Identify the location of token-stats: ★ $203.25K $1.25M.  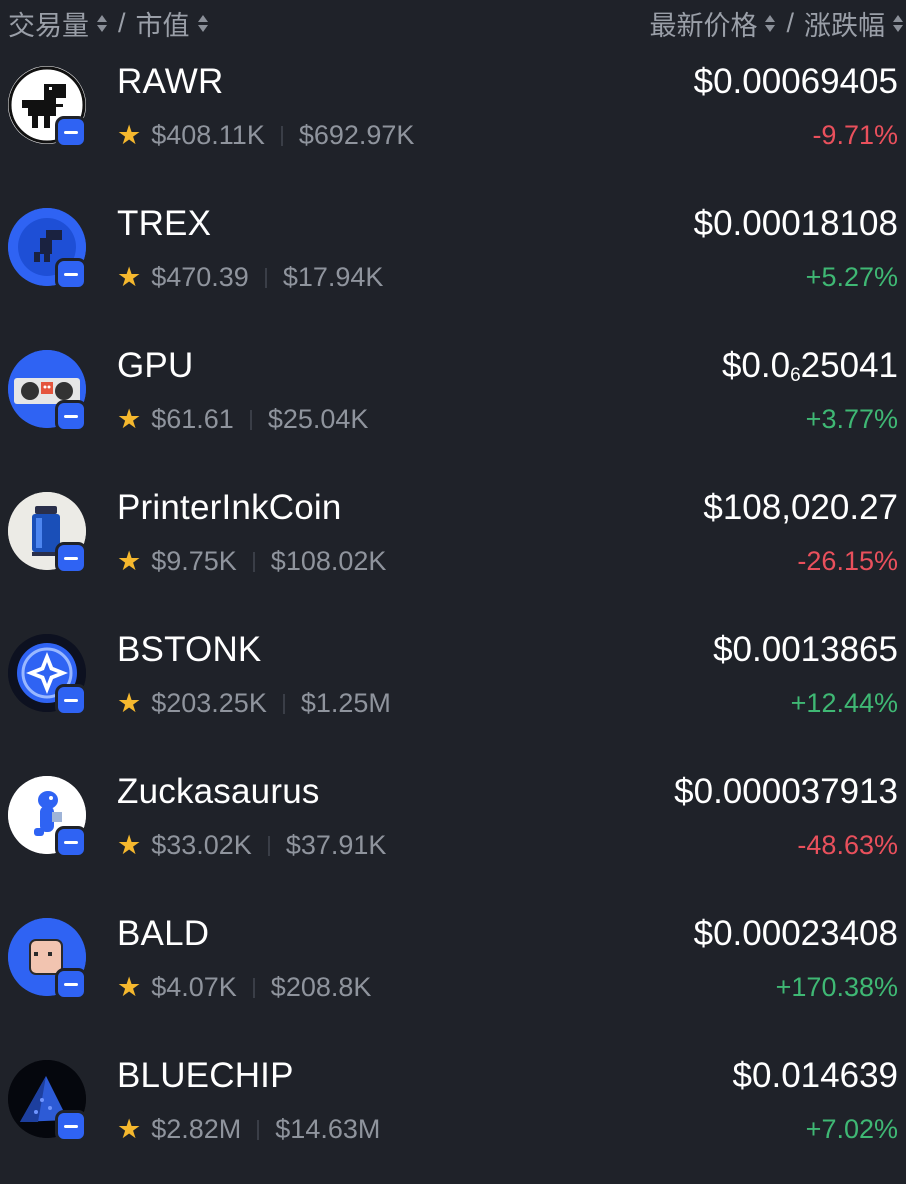
(254, 703).